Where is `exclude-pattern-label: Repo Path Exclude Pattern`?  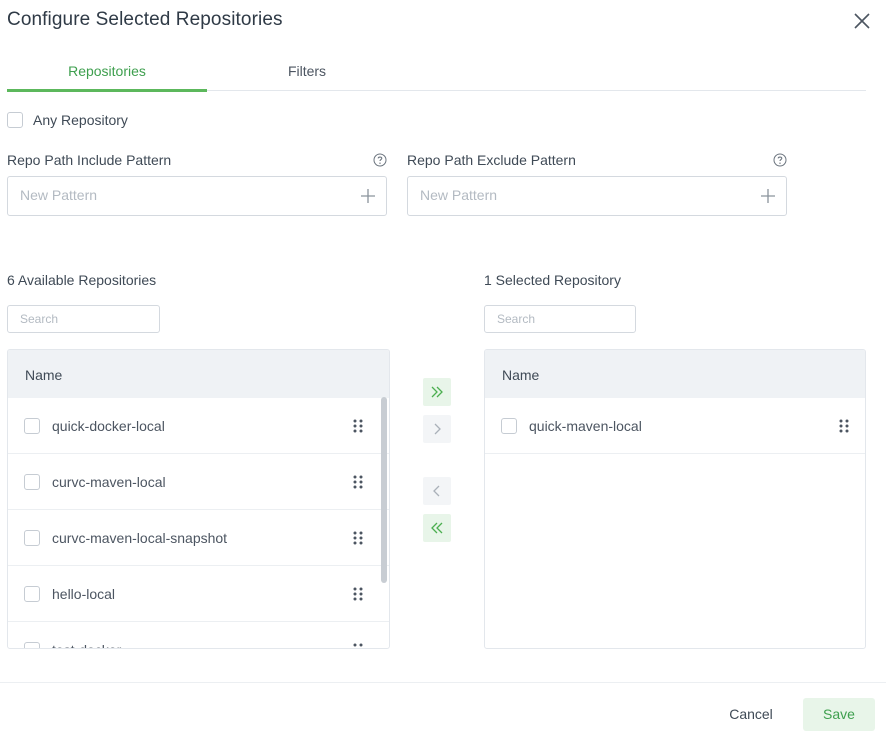
exclude-pattern-label: Repo Path Exclude Pattern is located at coordinates (491, 160).